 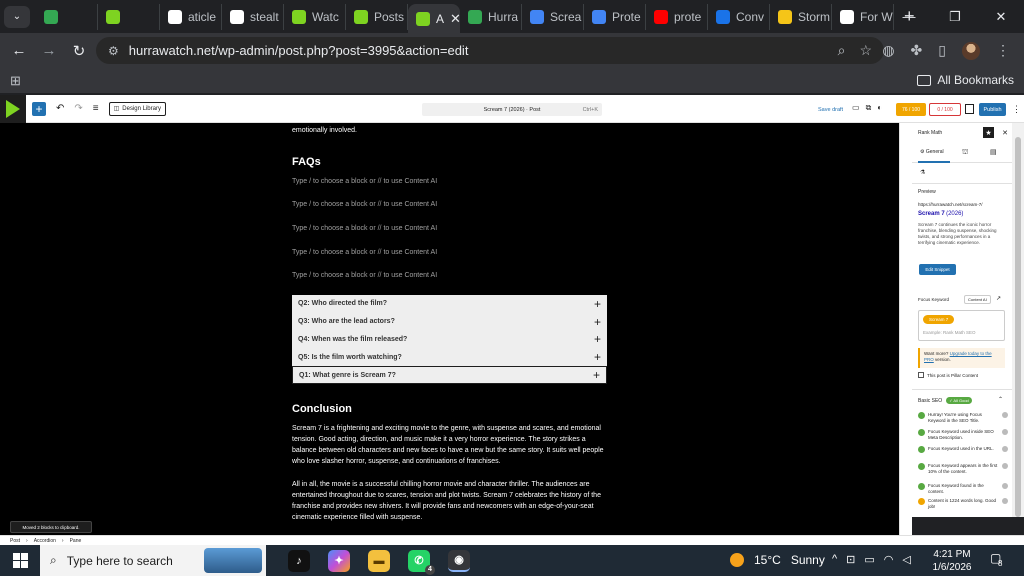 What do you see at coordinates (49, 50) in the screenshot?
I see `forward-button: →` at bounding box center [49, 50].